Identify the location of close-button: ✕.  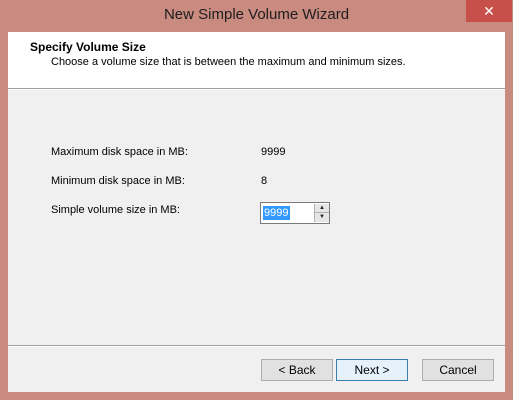
(489, 11).